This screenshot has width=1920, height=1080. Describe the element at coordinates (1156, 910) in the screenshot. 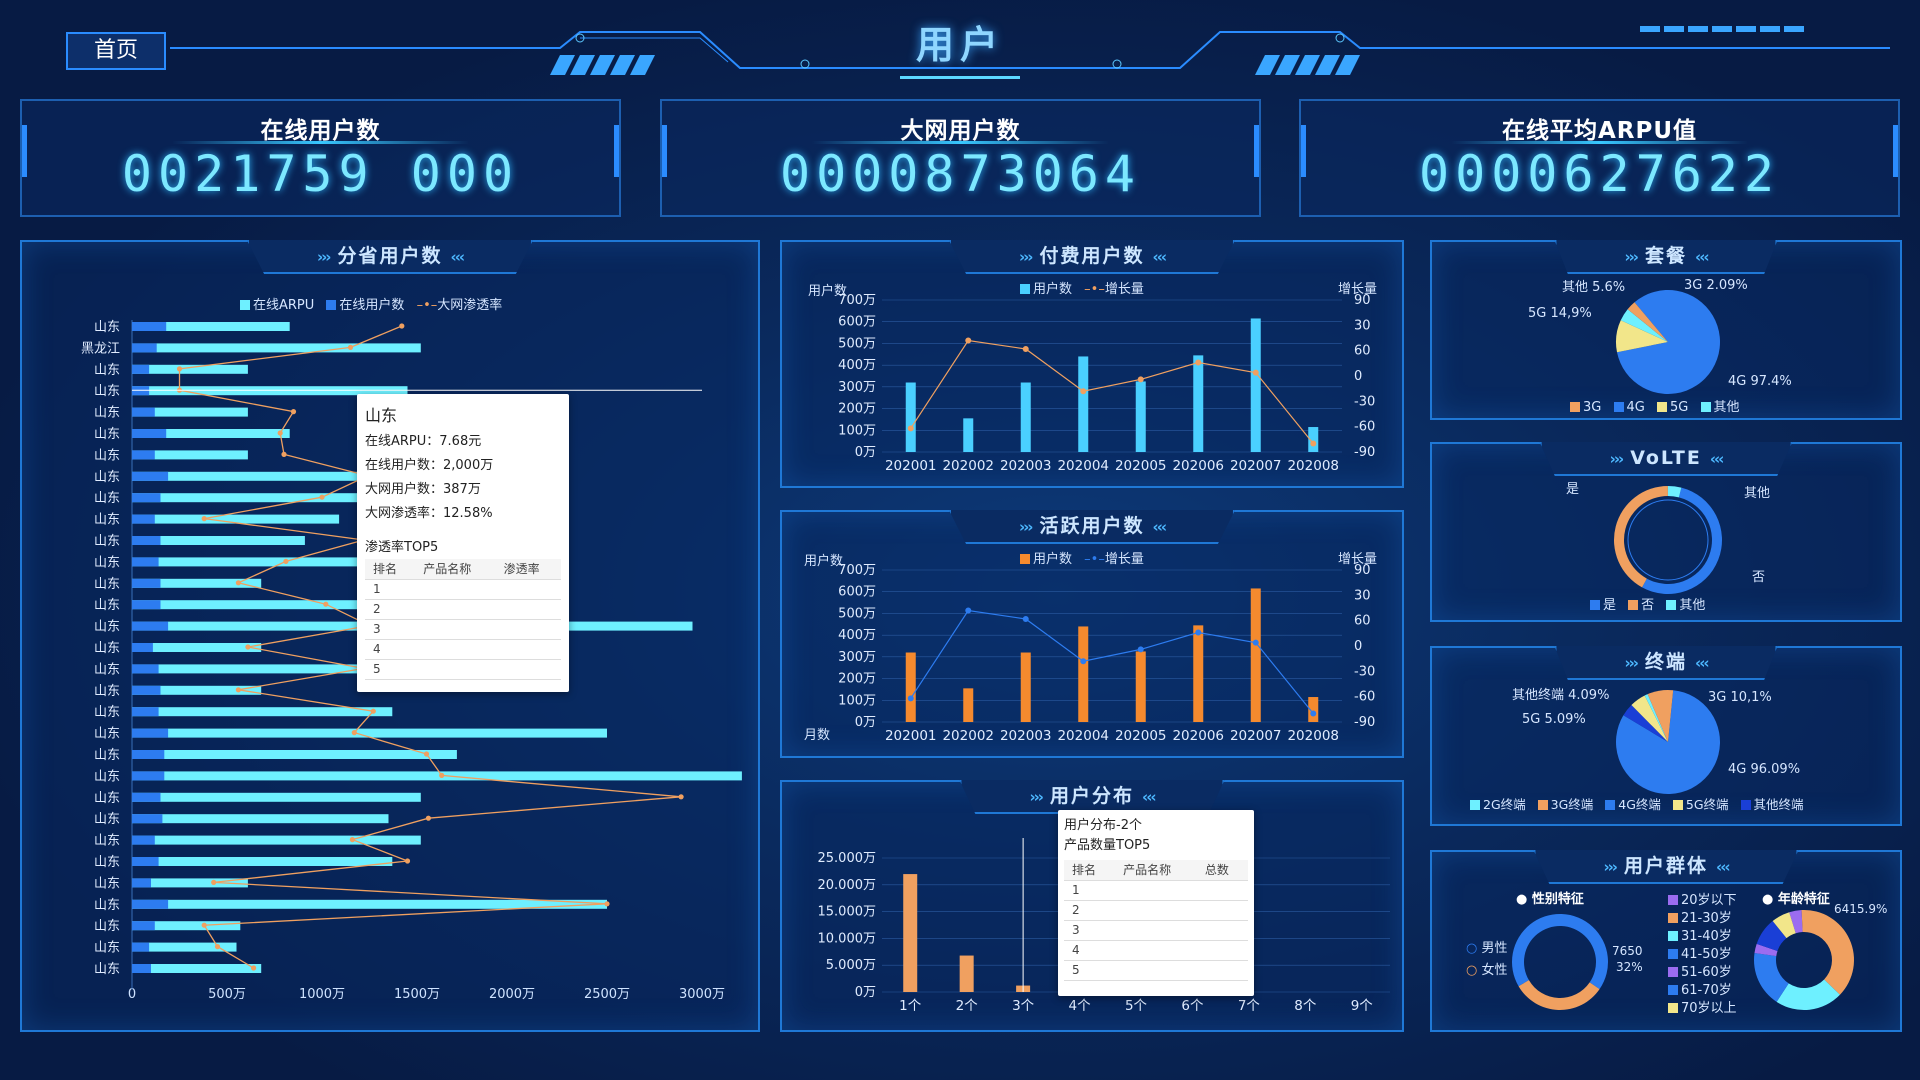

I see `table-row: 2` at that location.